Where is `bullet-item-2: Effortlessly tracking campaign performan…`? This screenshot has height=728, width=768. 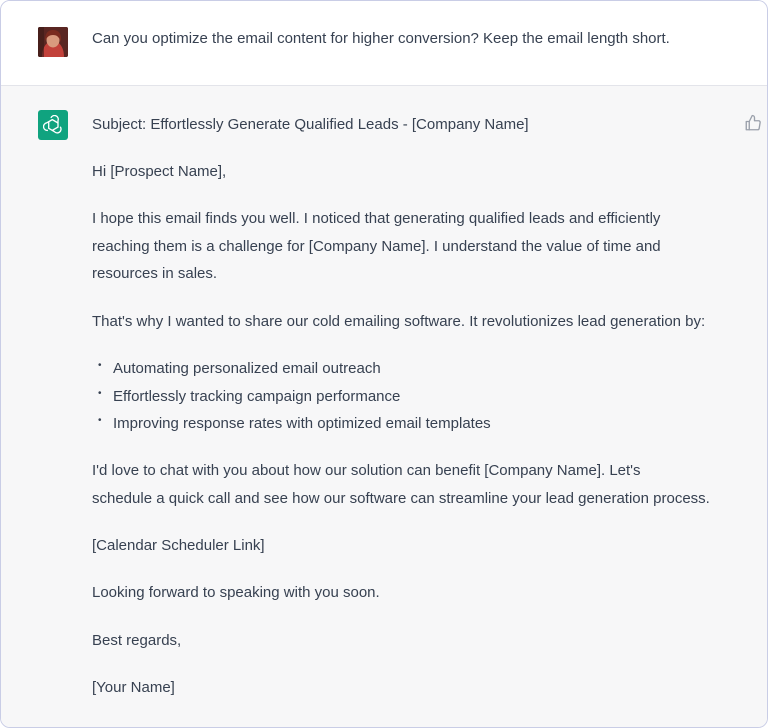 bullet-item-2: Effortlessly tracking campaign performan… is located at coordinates (257, 396).